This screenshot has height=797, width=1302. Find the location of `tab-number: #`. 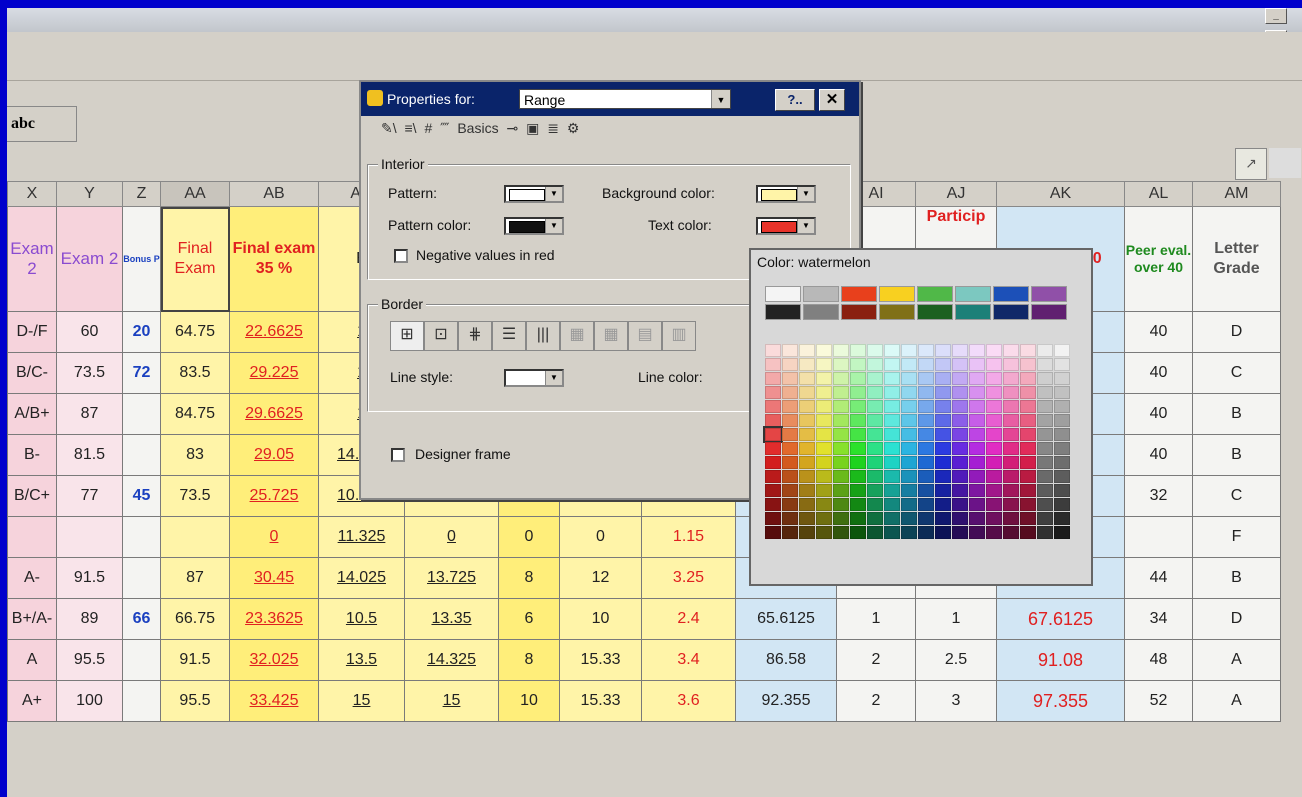

tab-number: # is located at coordinates (428, 128).